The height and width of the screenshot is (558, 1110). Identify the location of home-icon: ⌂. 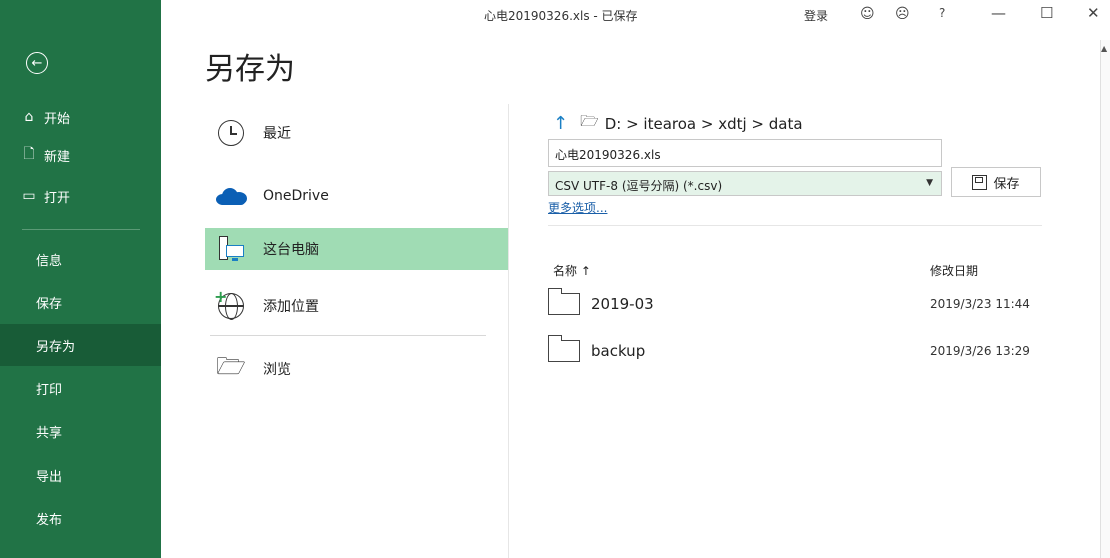
(29, 117).